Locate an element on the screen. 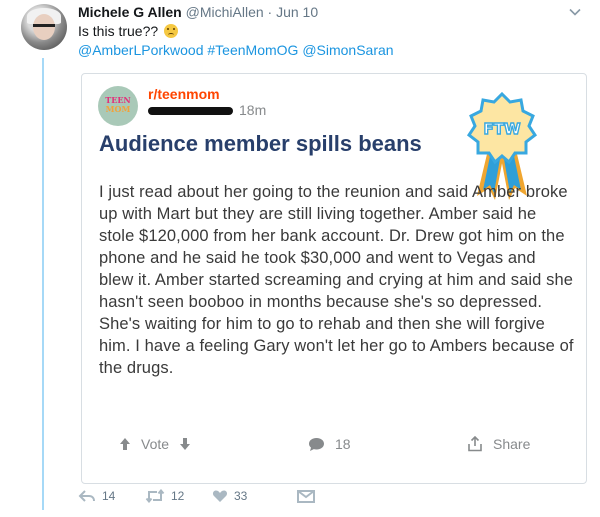 The height and width of the screenshot is (517, 600). comments-count: 18 is located at coordinates (343, 444).